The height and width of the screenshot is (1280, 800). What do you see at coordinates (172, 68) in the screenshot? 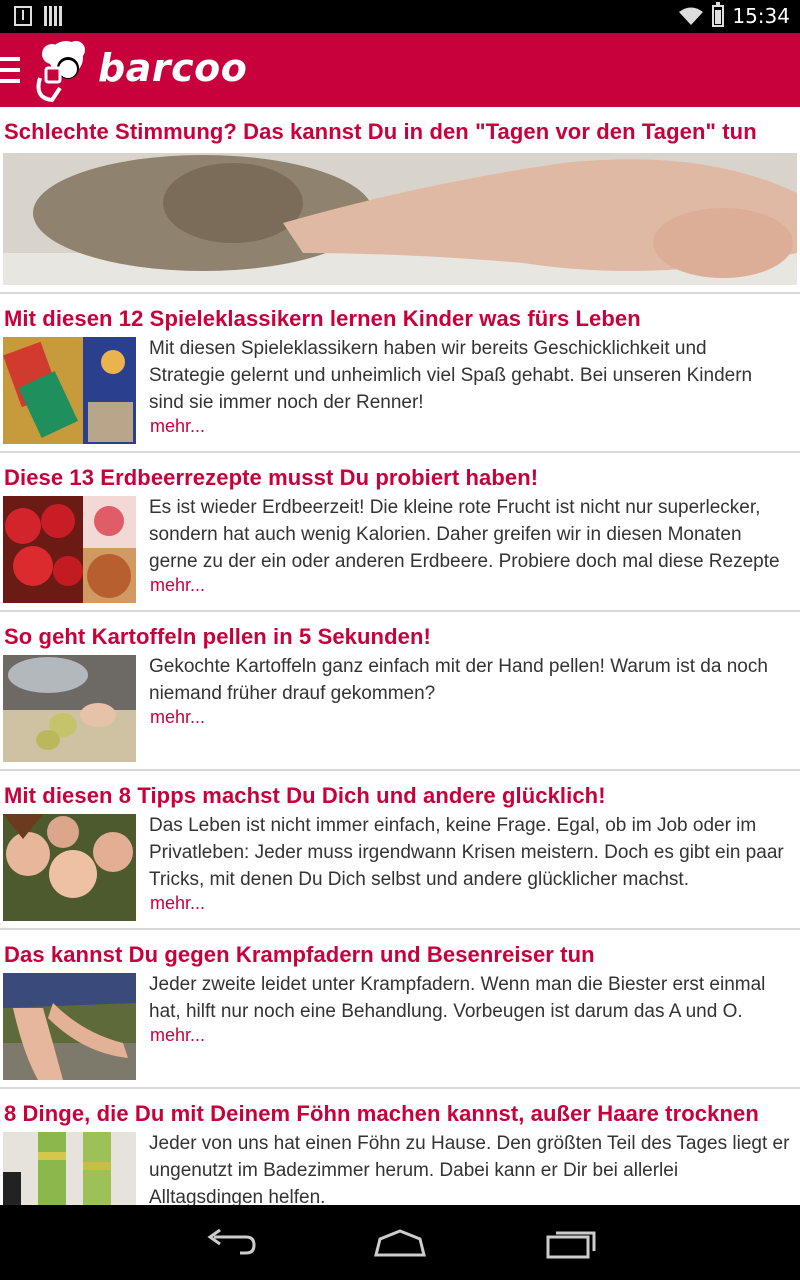
I see `brand-name: barcoo` at bounding box center [172, 68].